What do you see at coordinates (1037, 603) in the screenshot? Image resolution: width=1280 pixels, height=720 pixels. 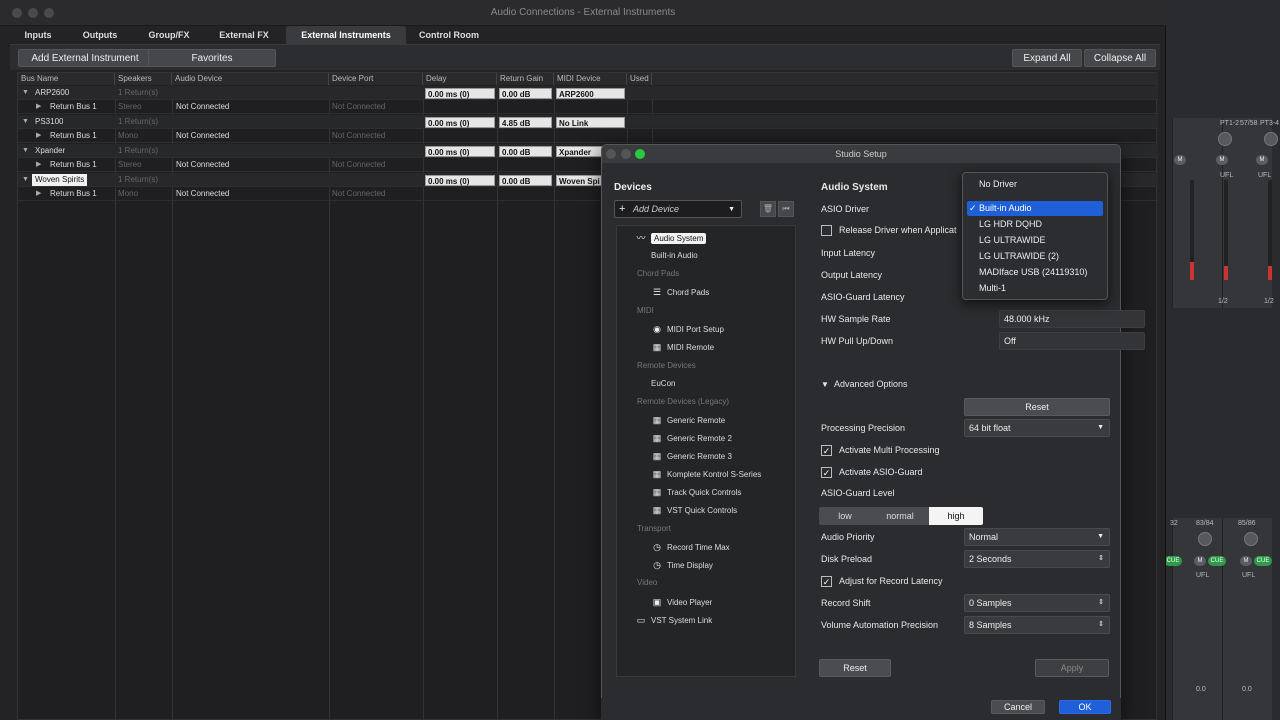 I see `record-shift-stepper: 0 Samples ⇕` at bounding box center [1037, 603].